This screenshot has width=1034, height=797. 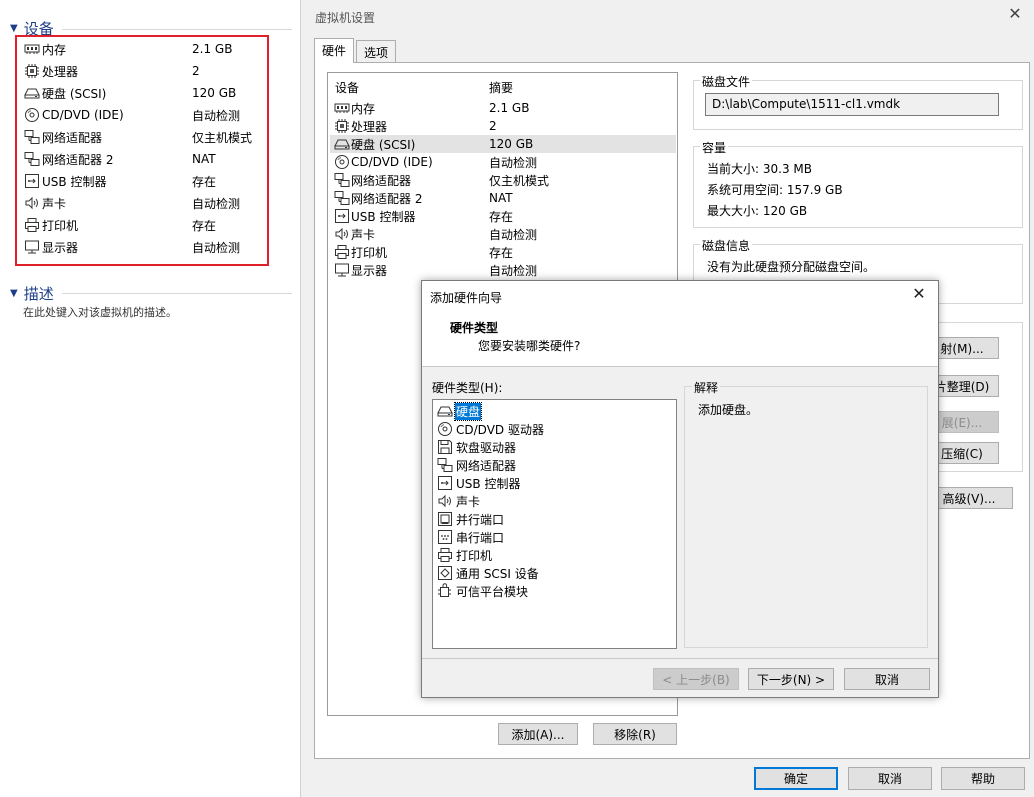 I want to click on hardware-type-item: 并行端口, so click(x=471, y=519).